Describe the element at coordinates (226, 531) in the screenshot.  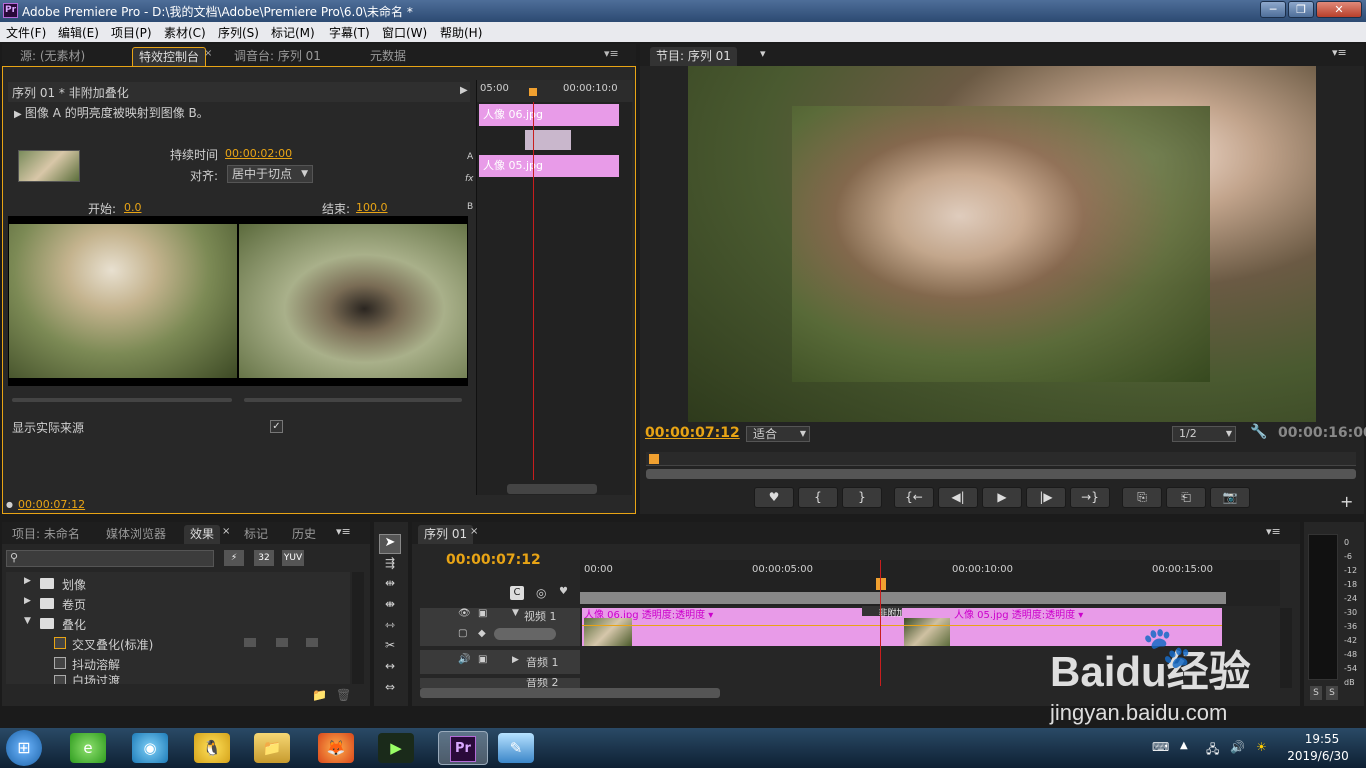
I see `close-effects-tab-icon: ×` at that location.